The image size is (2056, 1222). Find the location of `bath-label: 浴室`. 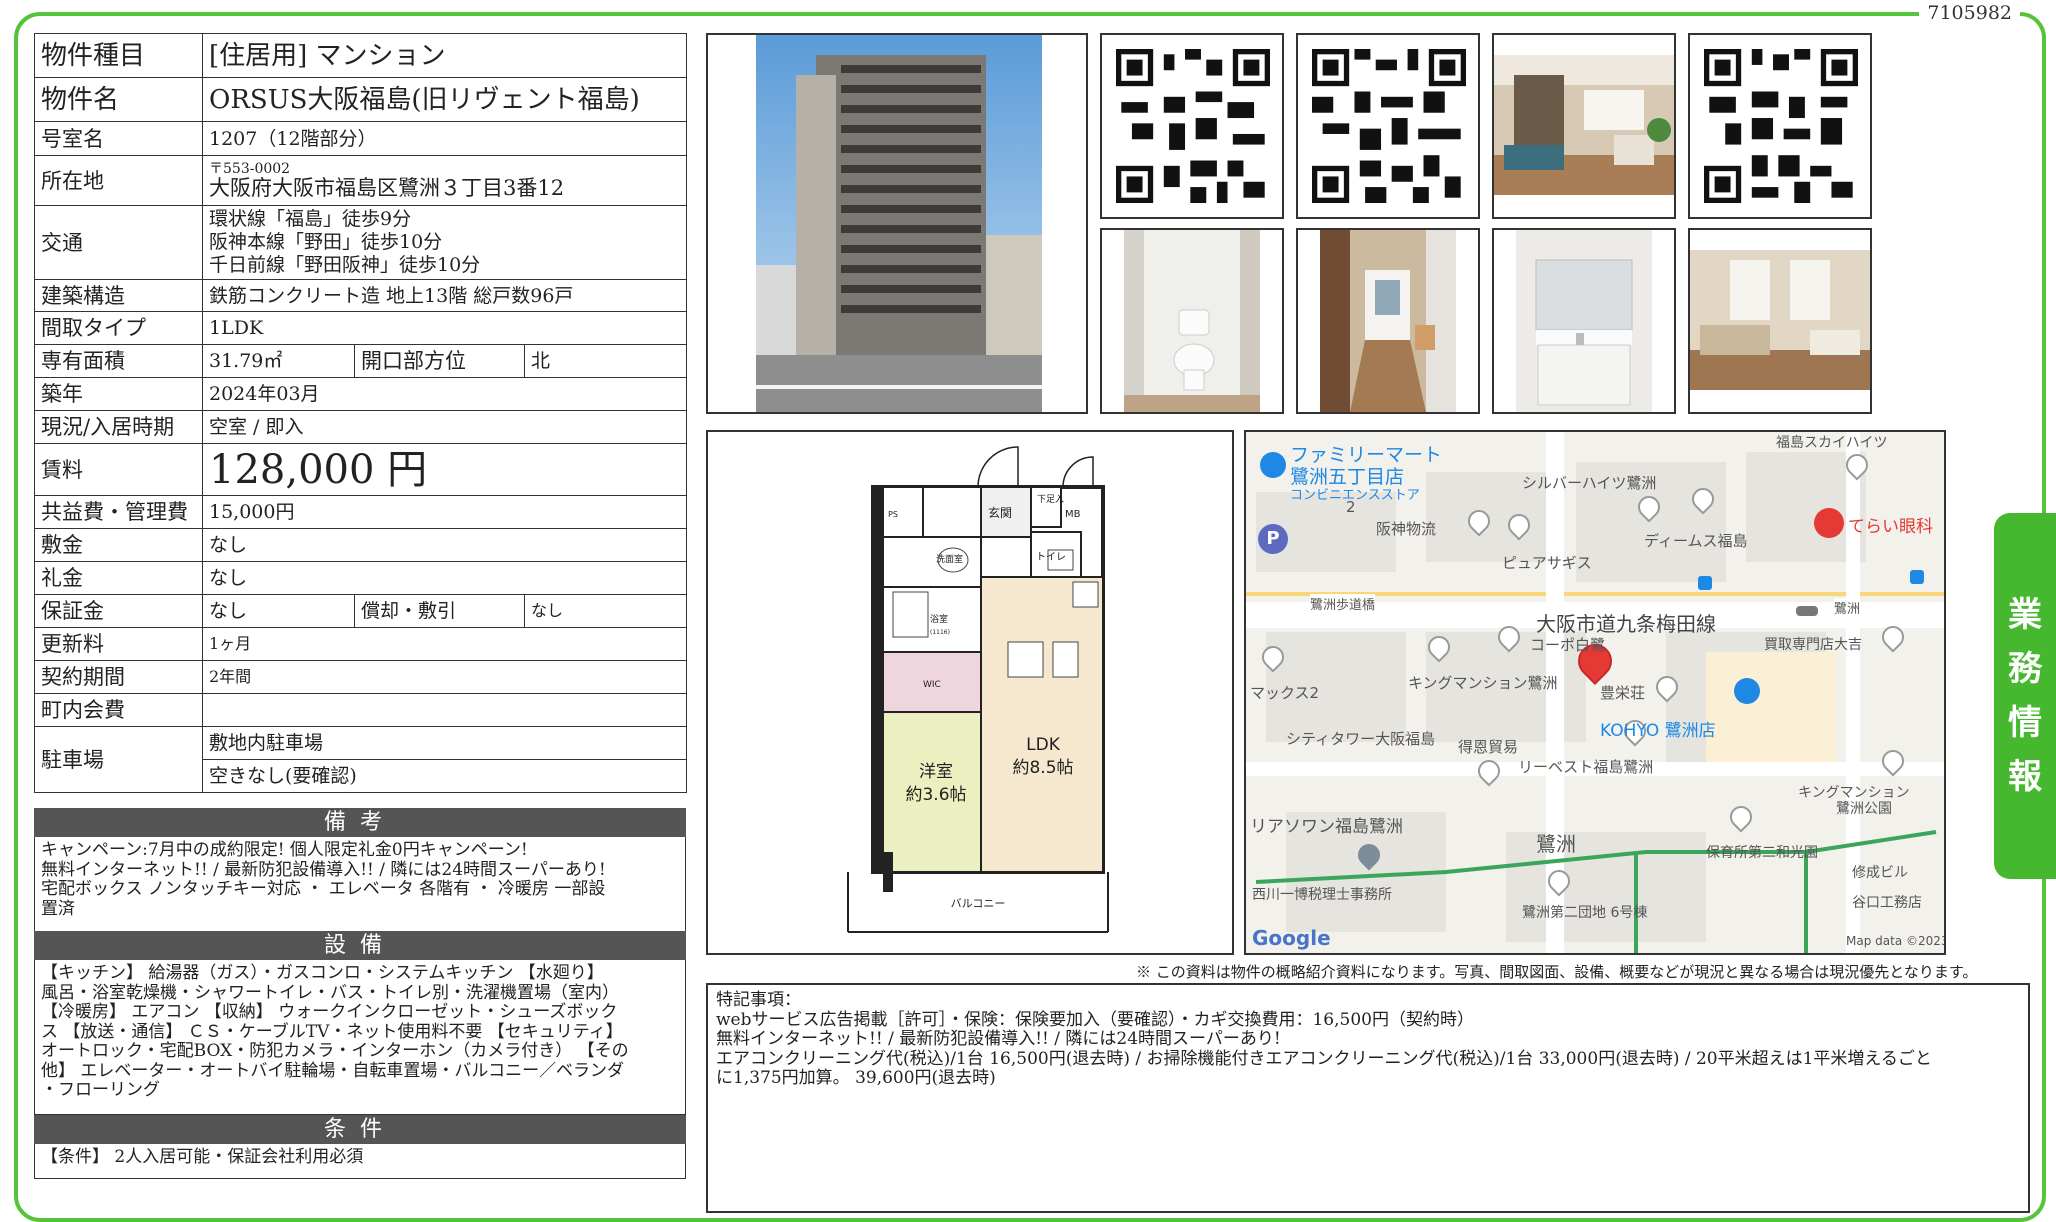

bath-label: 浴室 is located at coordinates (939, 619).